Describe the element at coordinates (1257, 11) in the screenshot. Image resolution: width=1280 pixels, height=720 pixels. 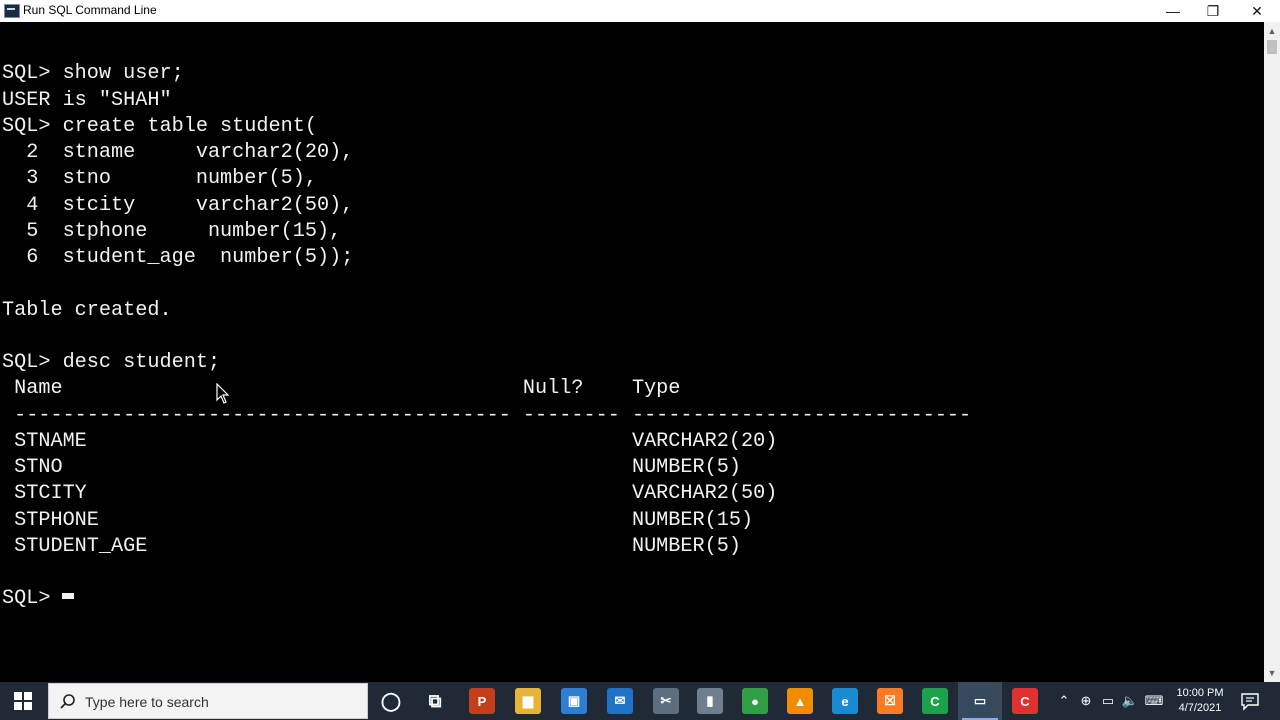
I see `close-button: ✕` at that location.